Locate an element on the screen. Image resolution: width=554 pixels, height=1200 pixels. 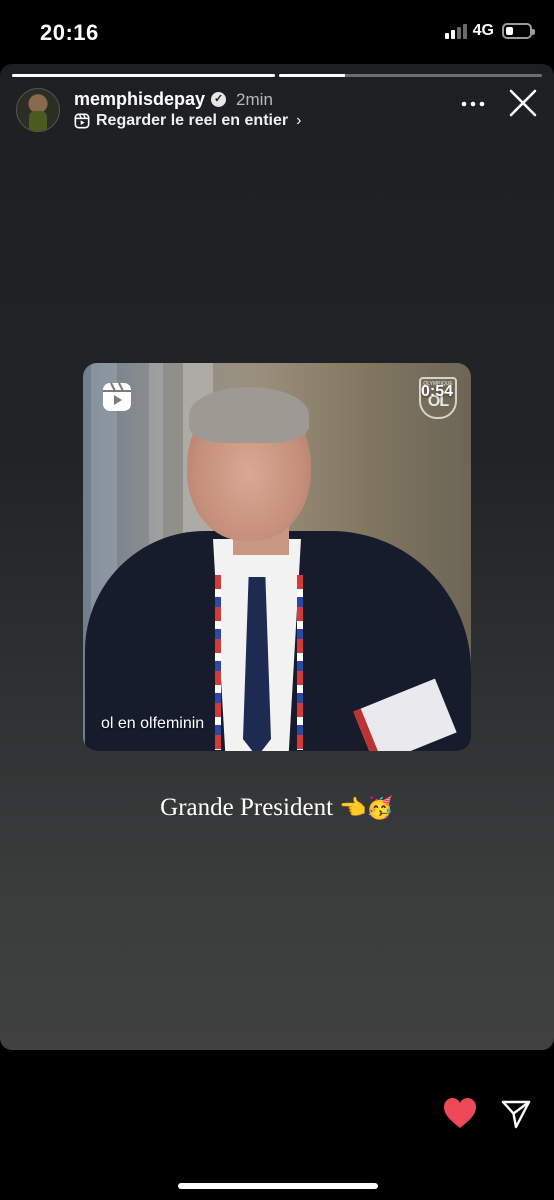
close-button is located at coordinates (523, 103).